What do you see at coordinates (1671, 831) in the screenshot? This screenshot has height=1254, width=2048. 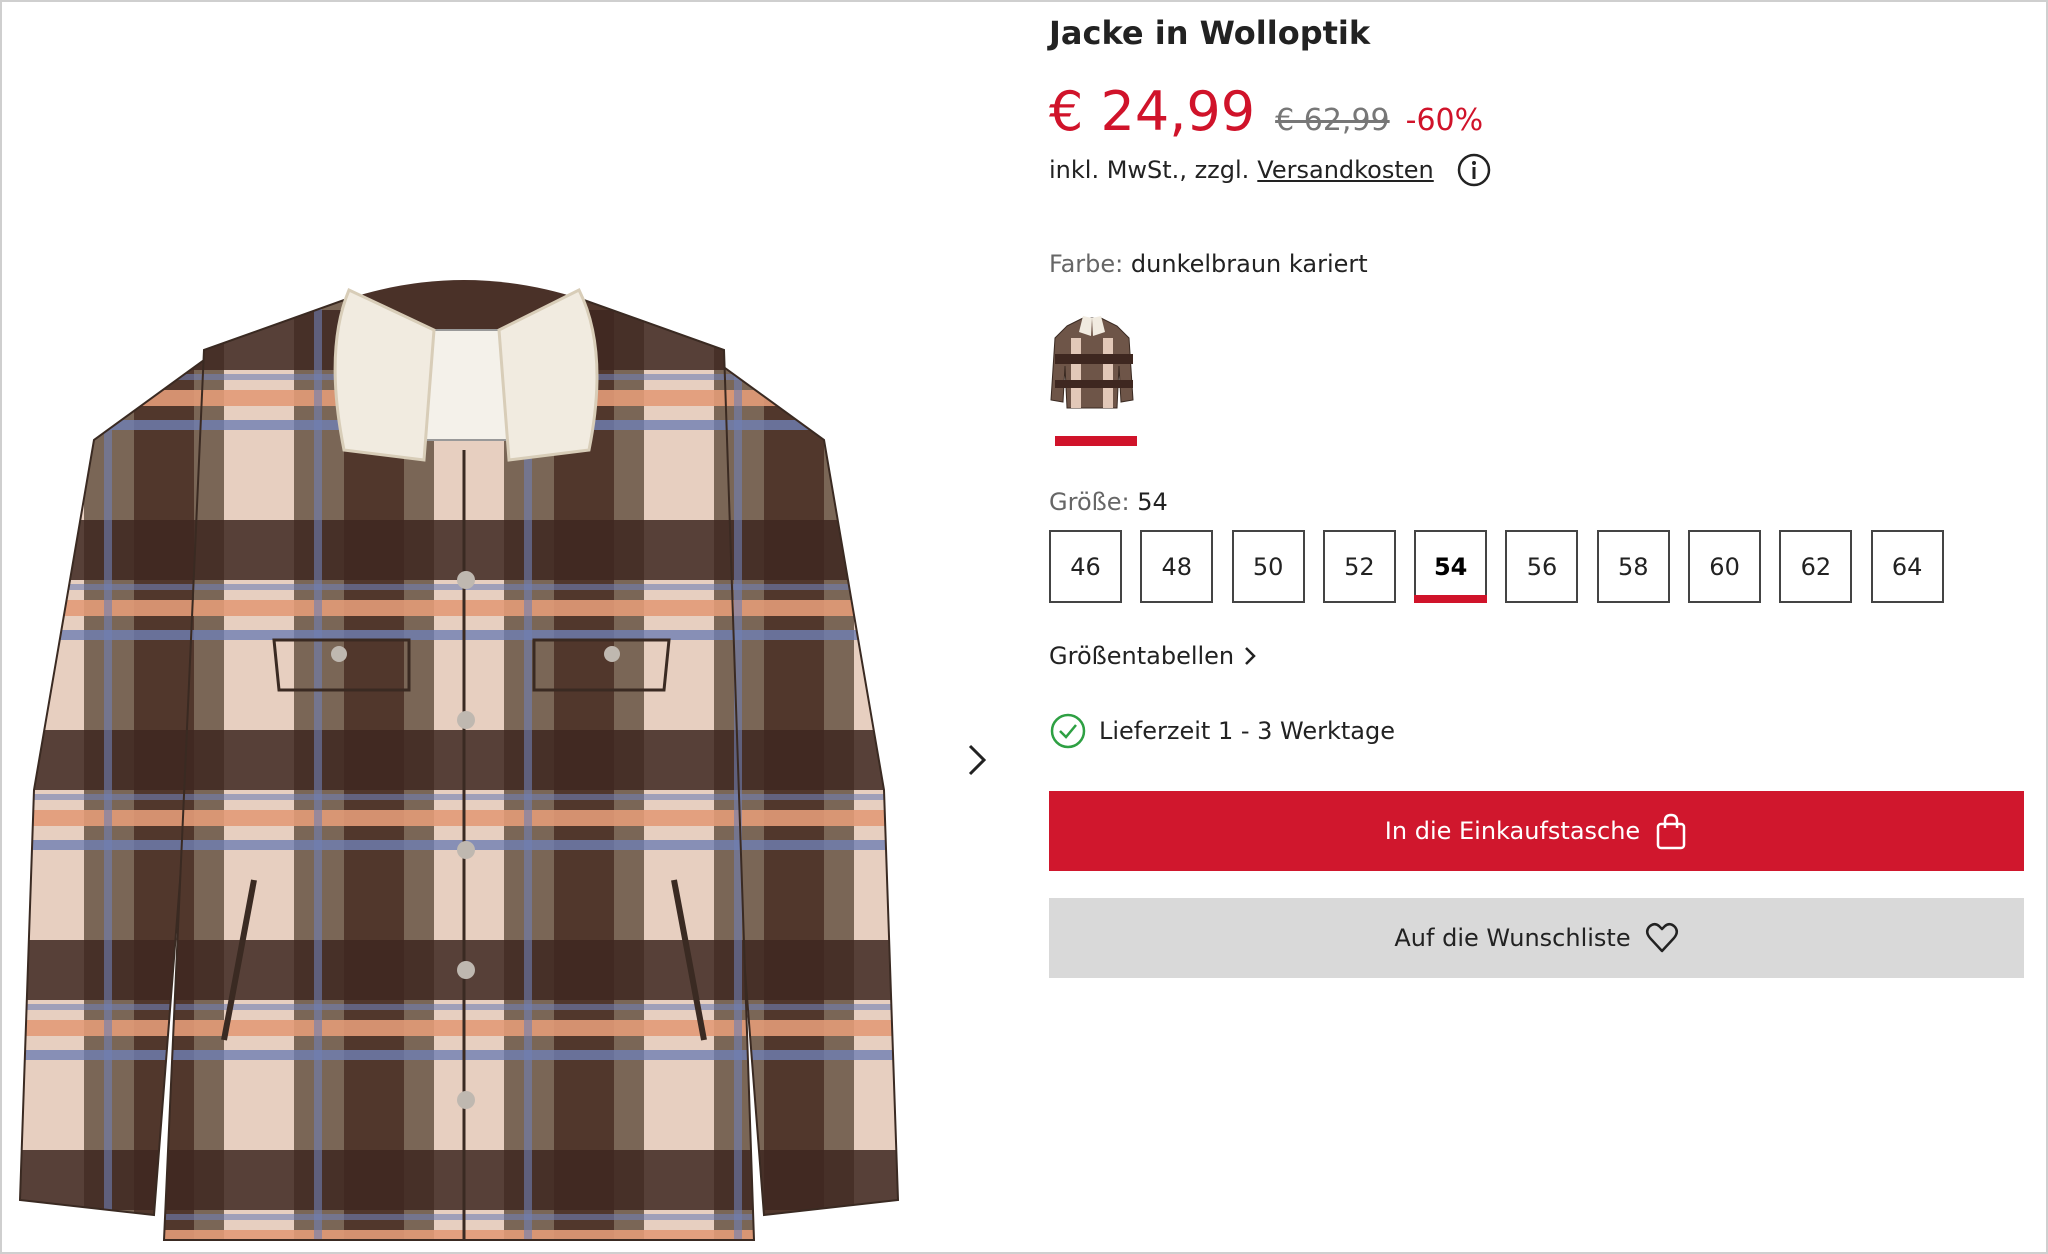 I see `shopping-bag-icon` at bounding box center [1671, 831].